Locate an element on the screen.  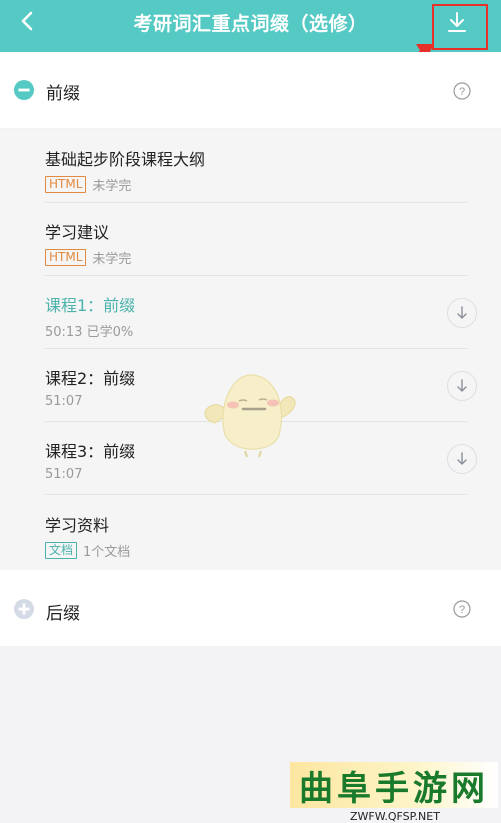
section-label: 前缀 is located at coordinates (63, 94).